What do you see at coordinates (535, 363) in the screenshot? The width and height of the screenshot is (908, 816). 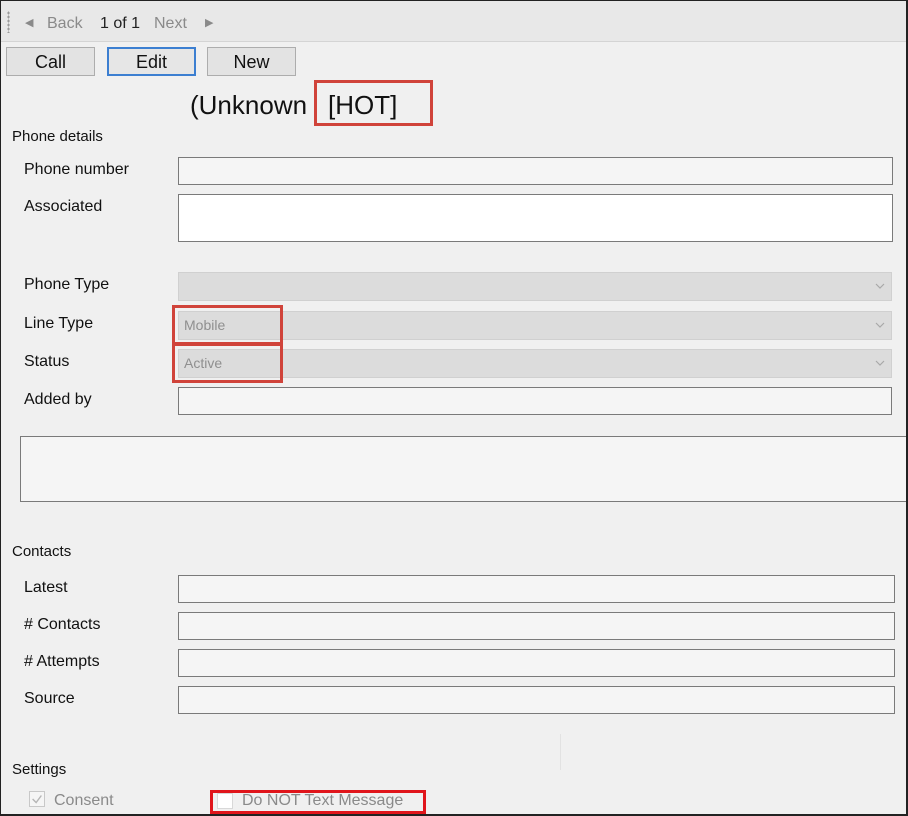 I see `status-select: Active` at bounding box center [535, 363].